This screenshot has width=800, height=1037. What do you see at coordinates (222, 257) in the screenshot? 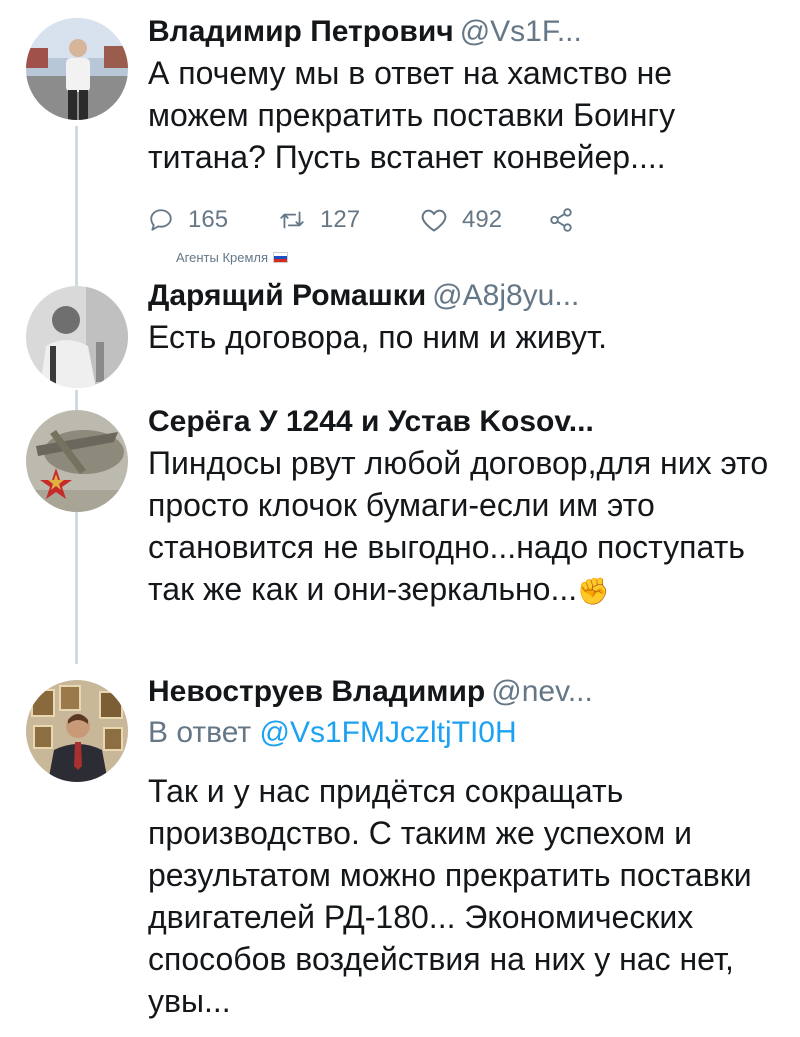
I see `group-label-text: Агенты Кремля` at bounding box center [222, 257].